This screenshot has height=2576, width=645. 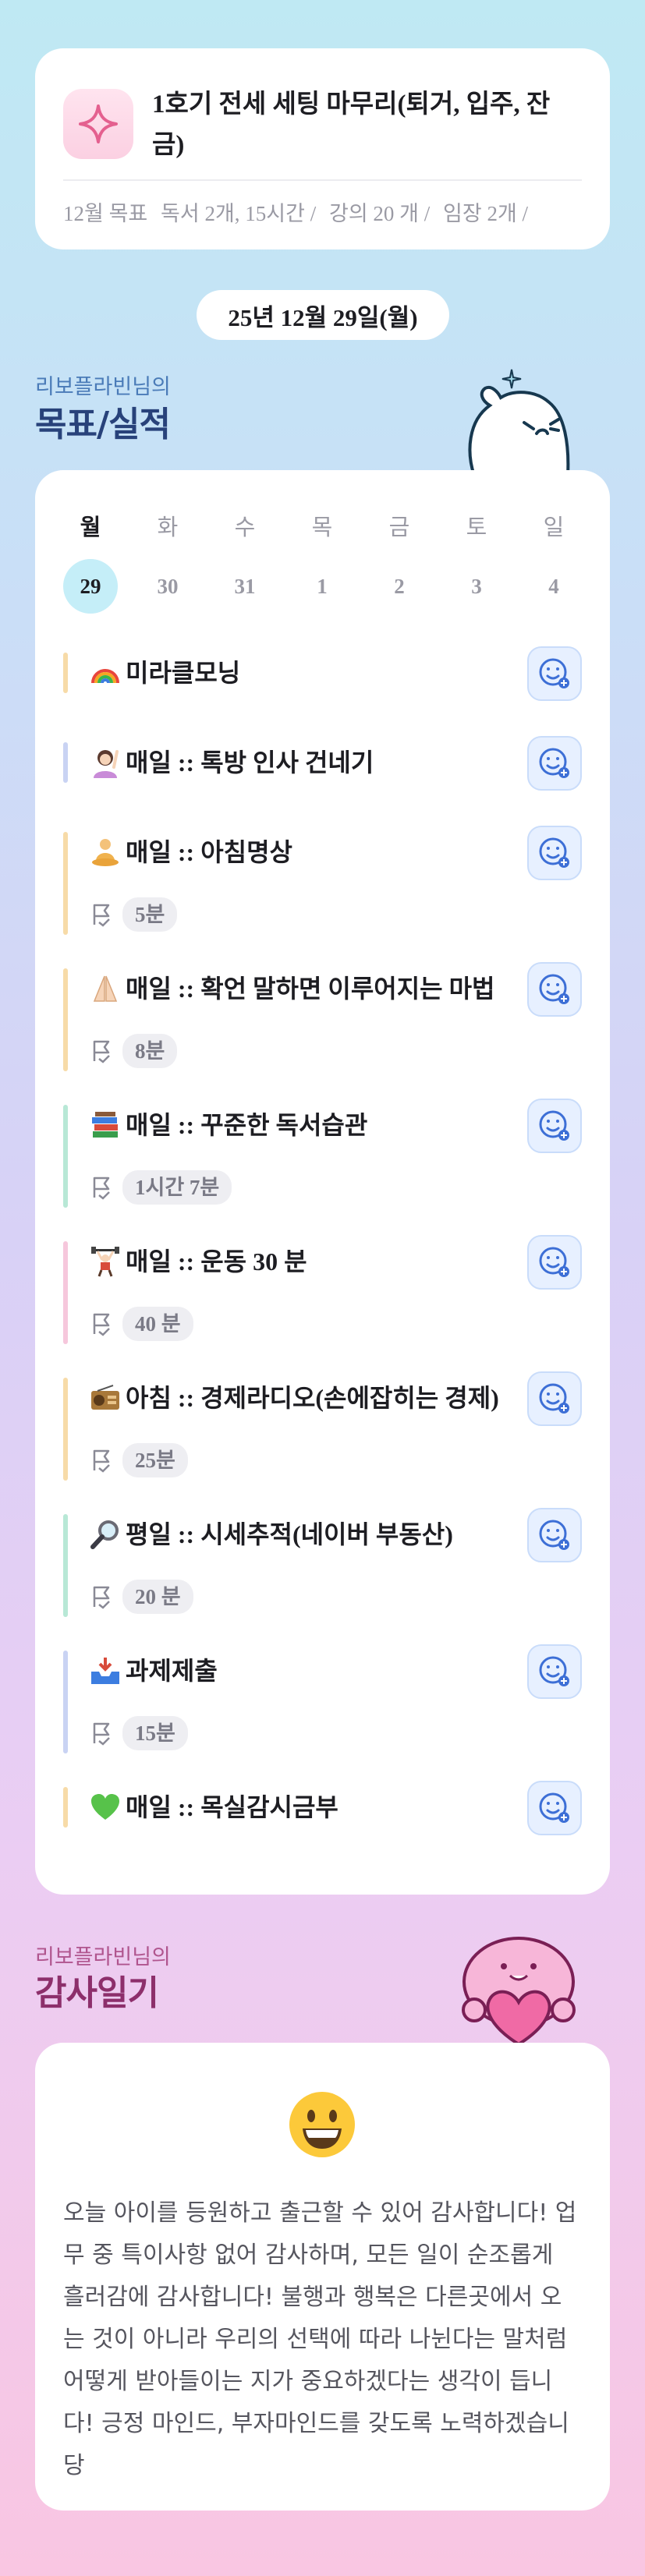 I want to click on goal-item: 매일 :: 톡방 인사 건네기, so click(x=322, y=763).